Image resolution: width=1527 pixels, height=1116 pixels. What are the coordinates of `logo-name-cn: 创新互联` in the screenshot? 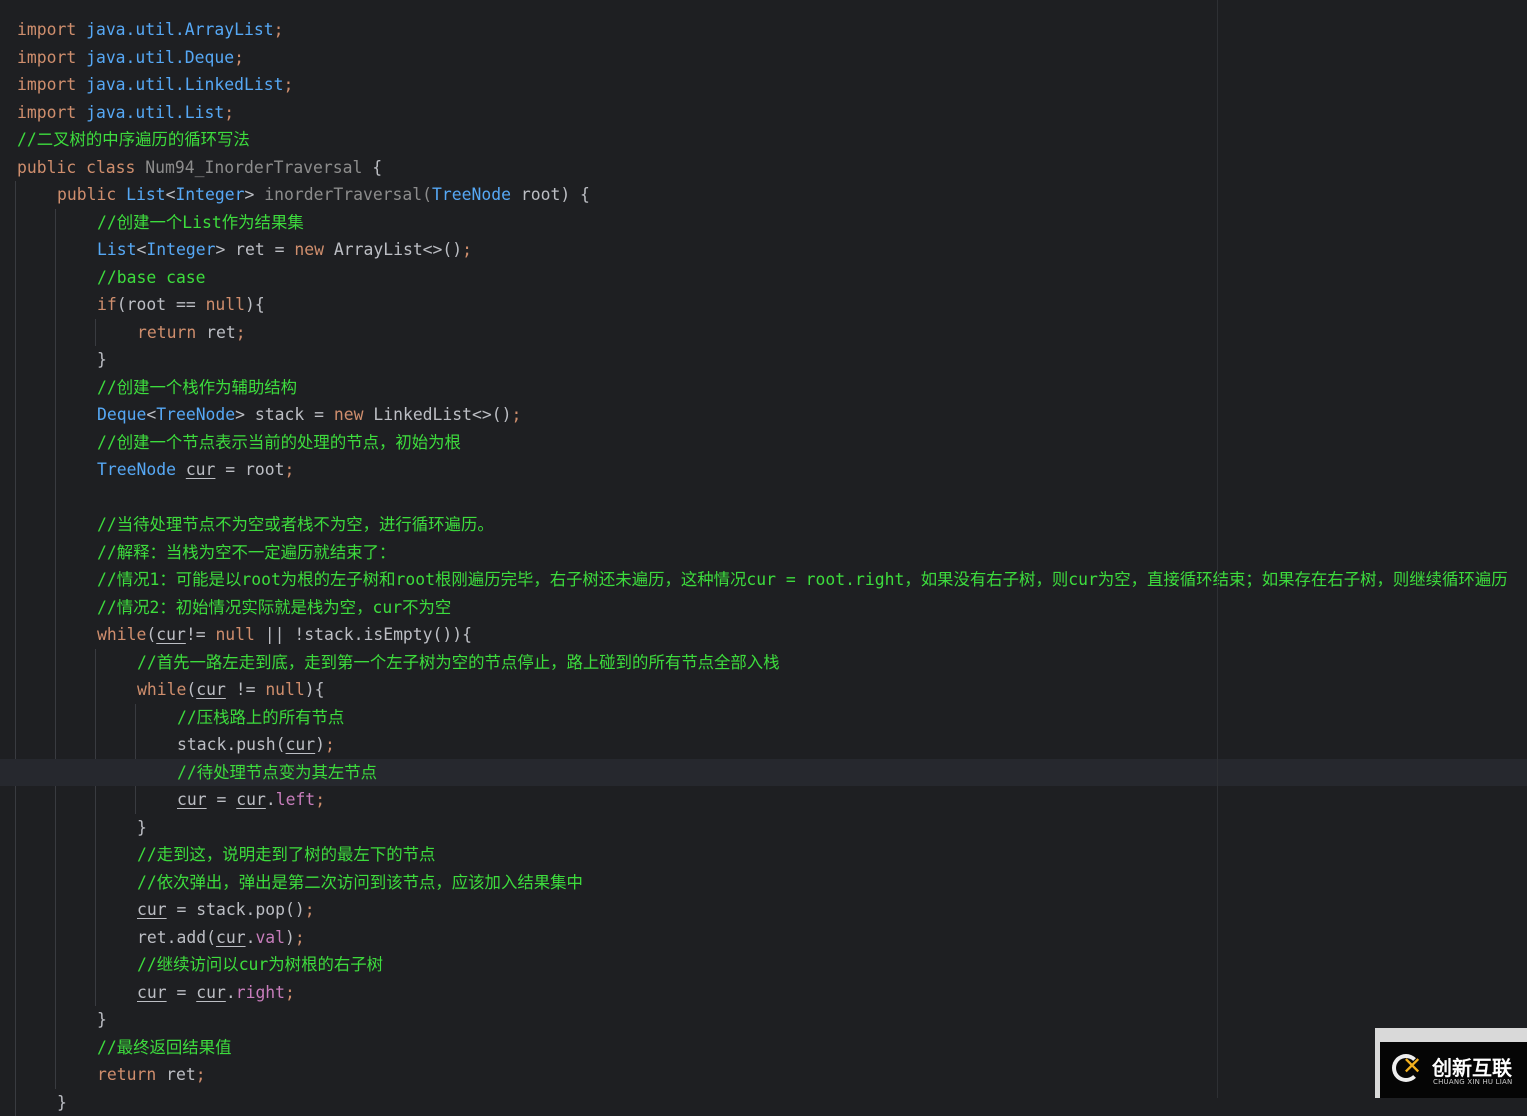 It's located at (1472, 1068).